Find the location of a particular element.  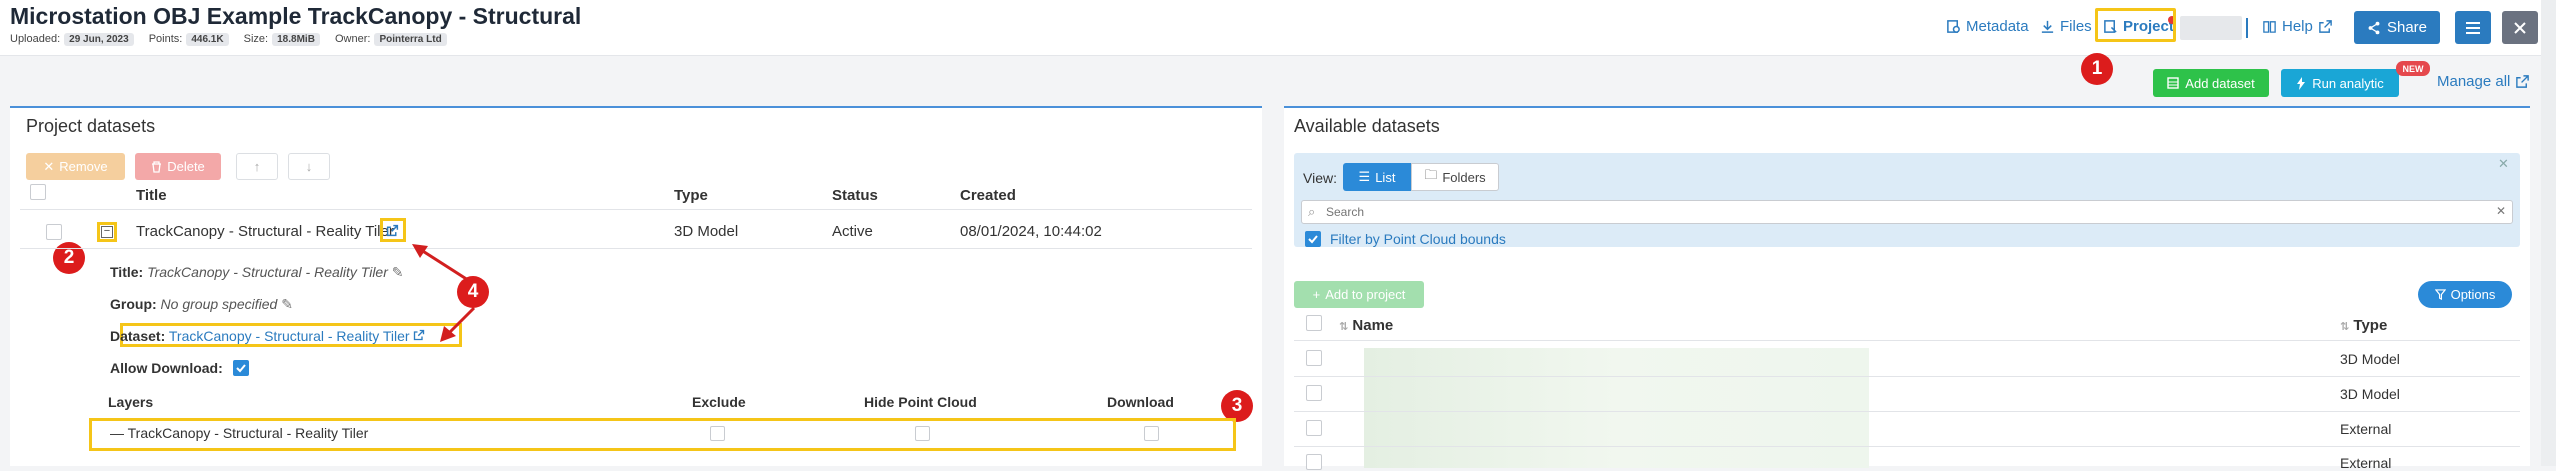

search-field: ⌕ ✕ is located at coordinates (1907, 212).